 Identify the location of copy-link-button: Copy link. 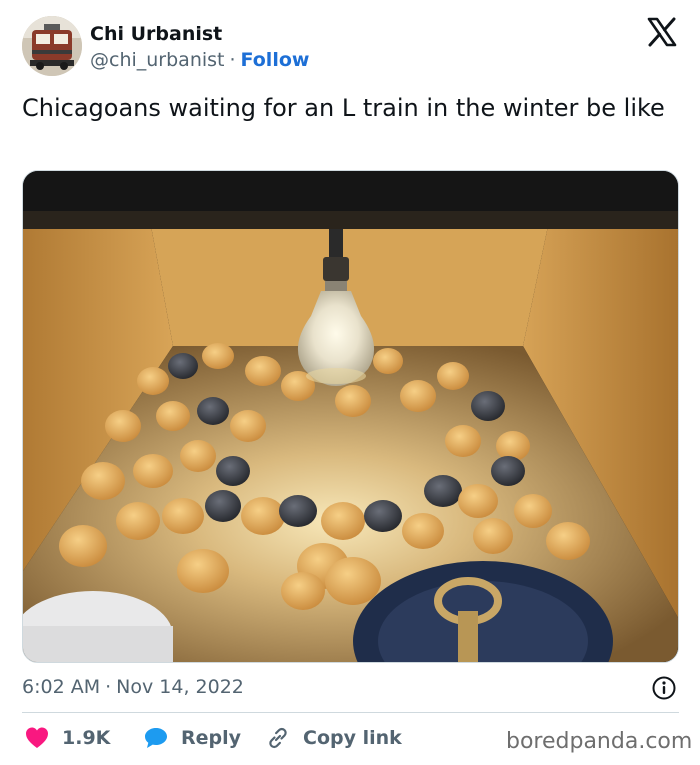
(333, 738).